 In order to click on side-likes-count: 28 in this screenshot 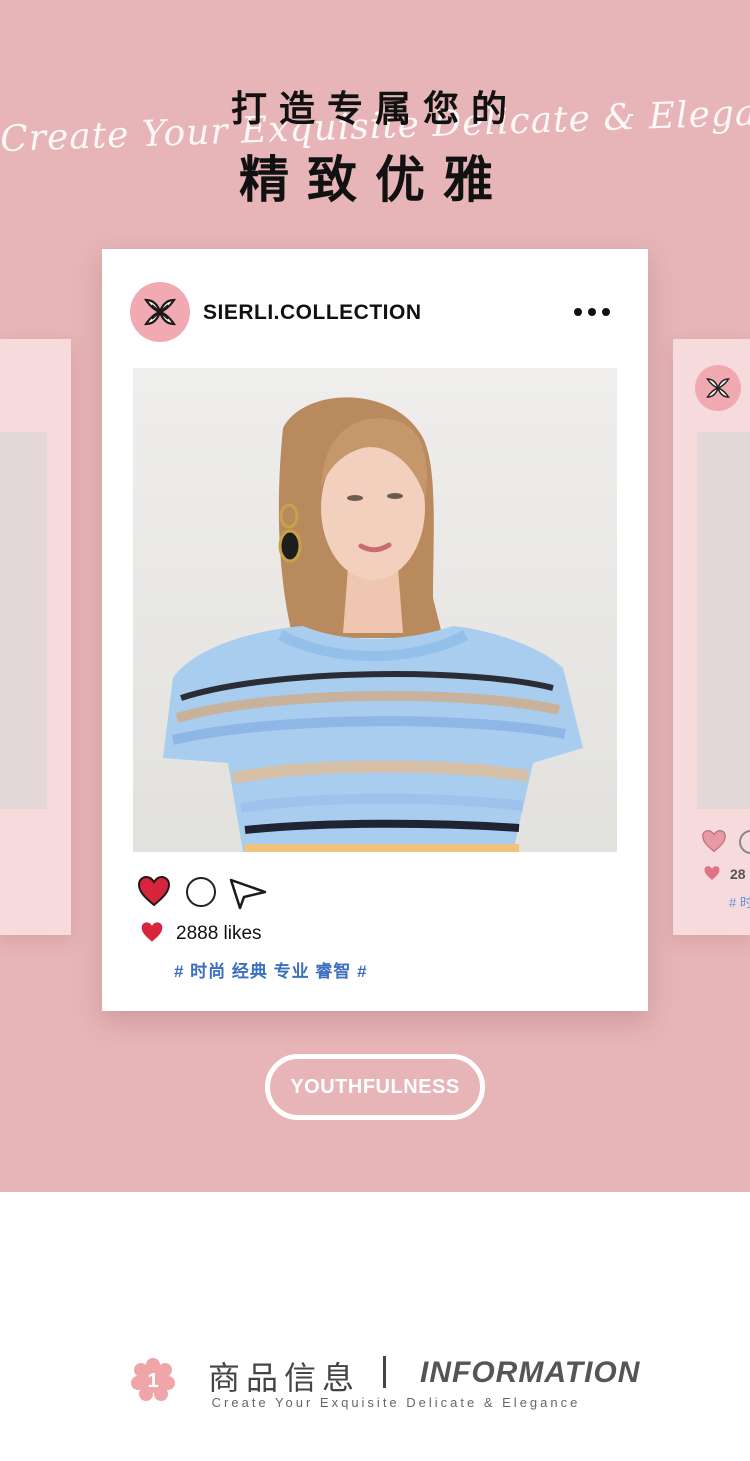, I will do `click(738, 874)`.